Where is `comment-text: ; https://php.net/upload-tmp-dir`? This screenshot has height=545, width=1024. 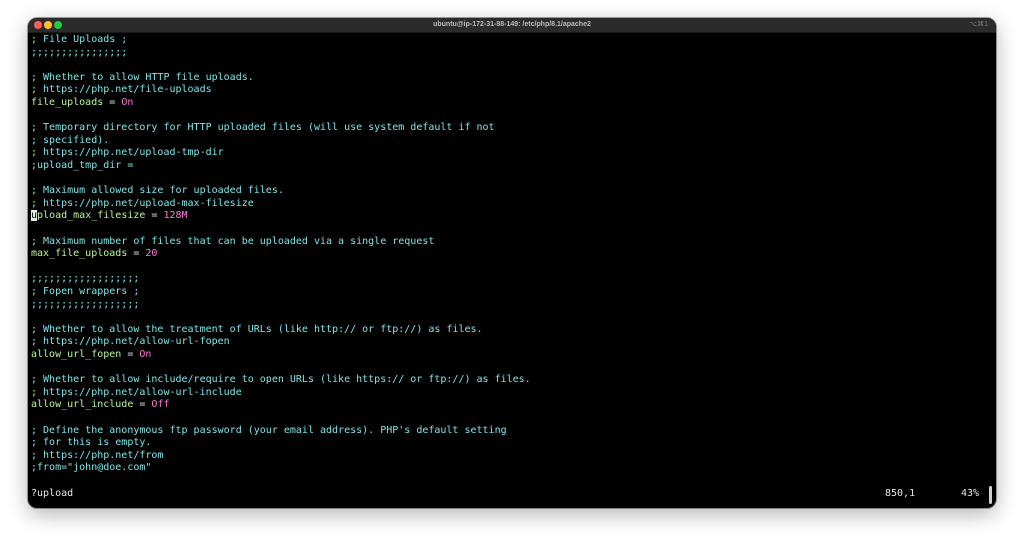 comment-text: ; https://php.net/upload-tmp-dir is located at coordinates (127, 153).